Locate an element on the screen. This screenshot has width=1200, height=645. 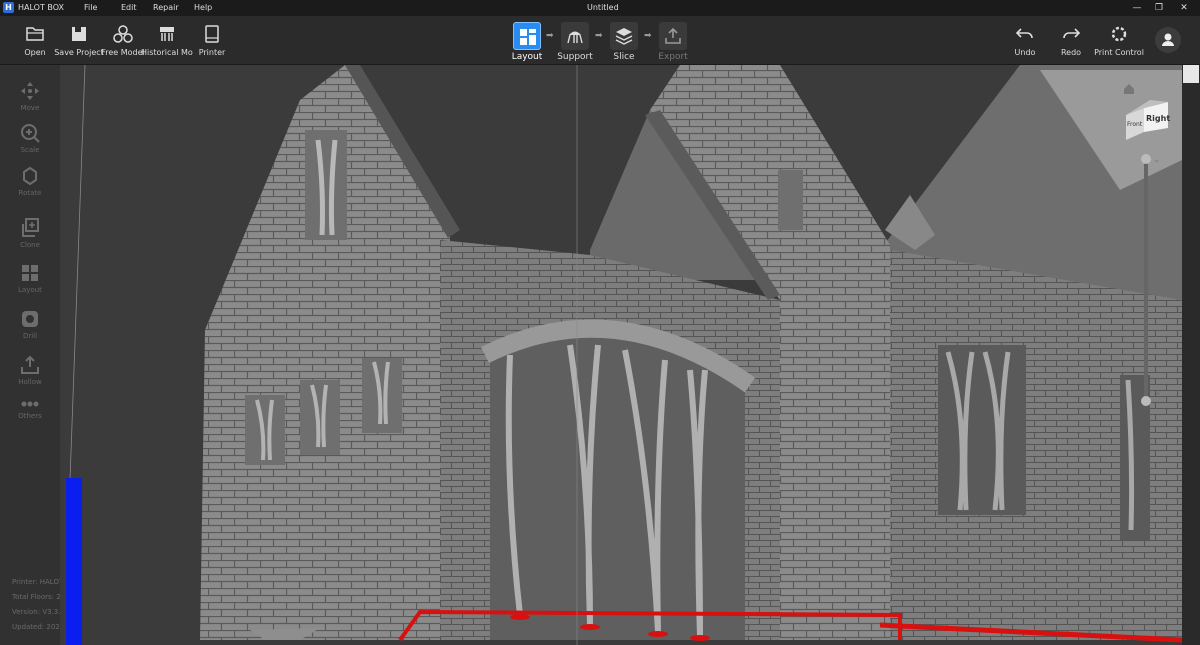
folder-open-icon is located at coordinates (35, 34).